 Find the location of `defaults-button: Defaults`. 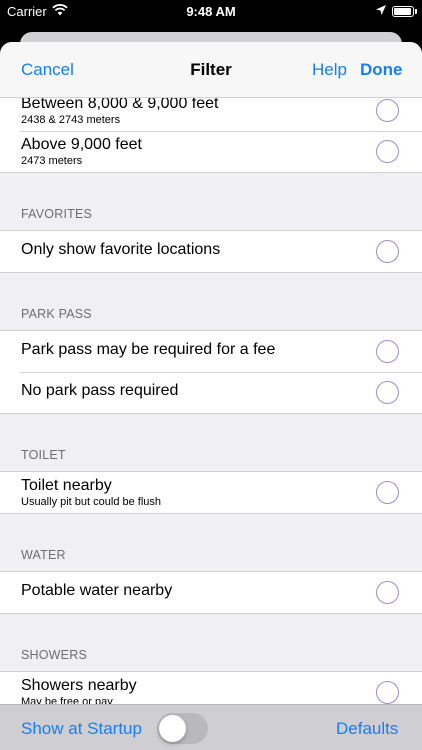

defaults-button: Defaults is located at coordinates (367, 729).